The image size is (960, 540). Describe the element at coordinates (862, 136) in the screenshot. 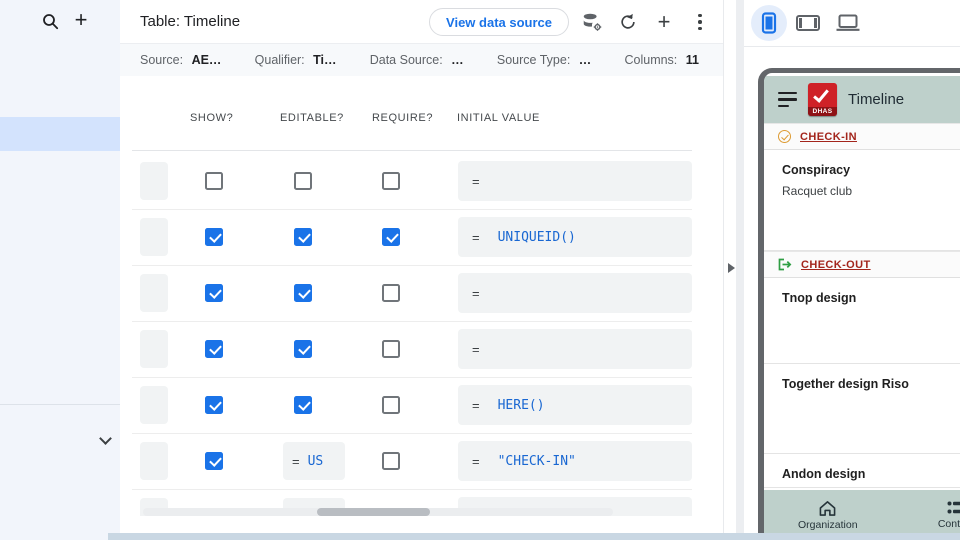

I see `section-header-check-in: CHECK-IN` at that location.